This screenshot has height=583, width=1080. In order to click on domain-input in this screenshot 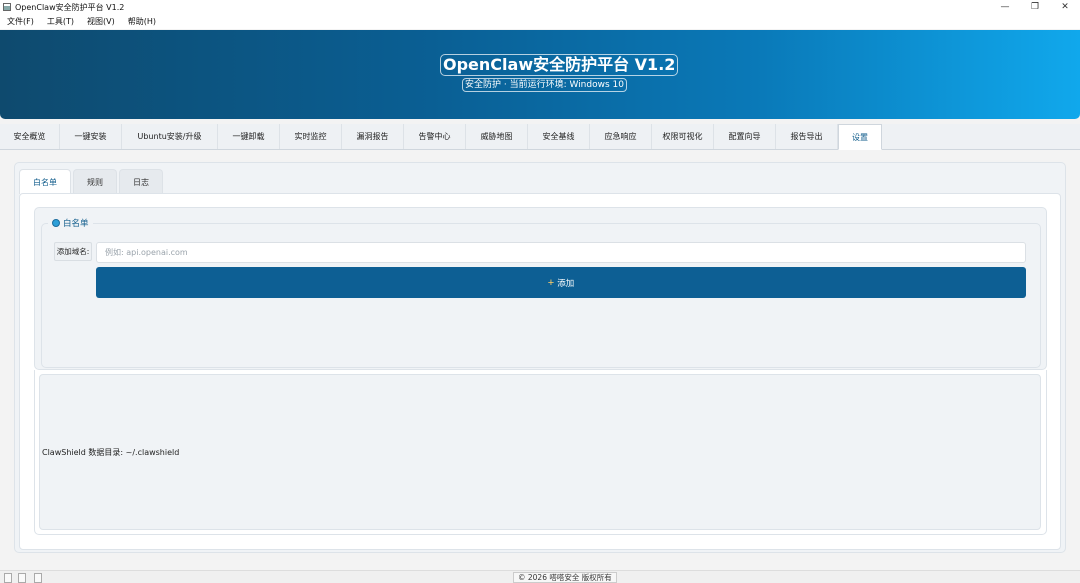, I will do `click(561, 252)`.